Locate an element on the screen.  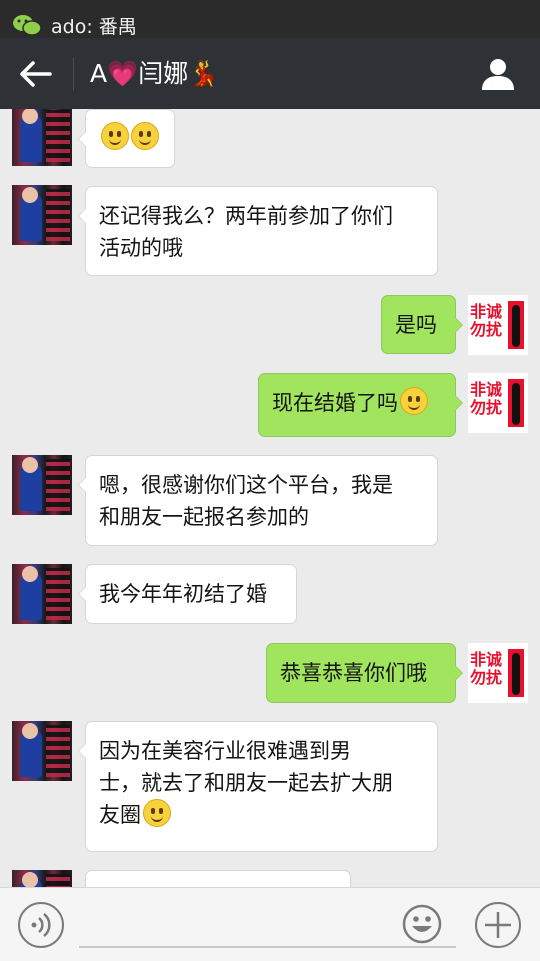
message-input-bar is located at coordinates (270, 924).